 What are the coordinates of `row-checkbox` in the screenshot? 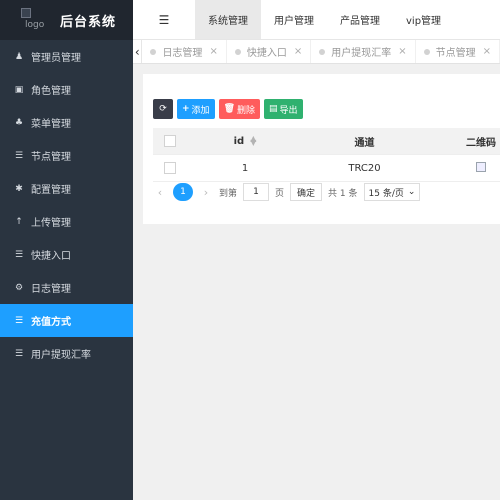 It's located at (169, 168).